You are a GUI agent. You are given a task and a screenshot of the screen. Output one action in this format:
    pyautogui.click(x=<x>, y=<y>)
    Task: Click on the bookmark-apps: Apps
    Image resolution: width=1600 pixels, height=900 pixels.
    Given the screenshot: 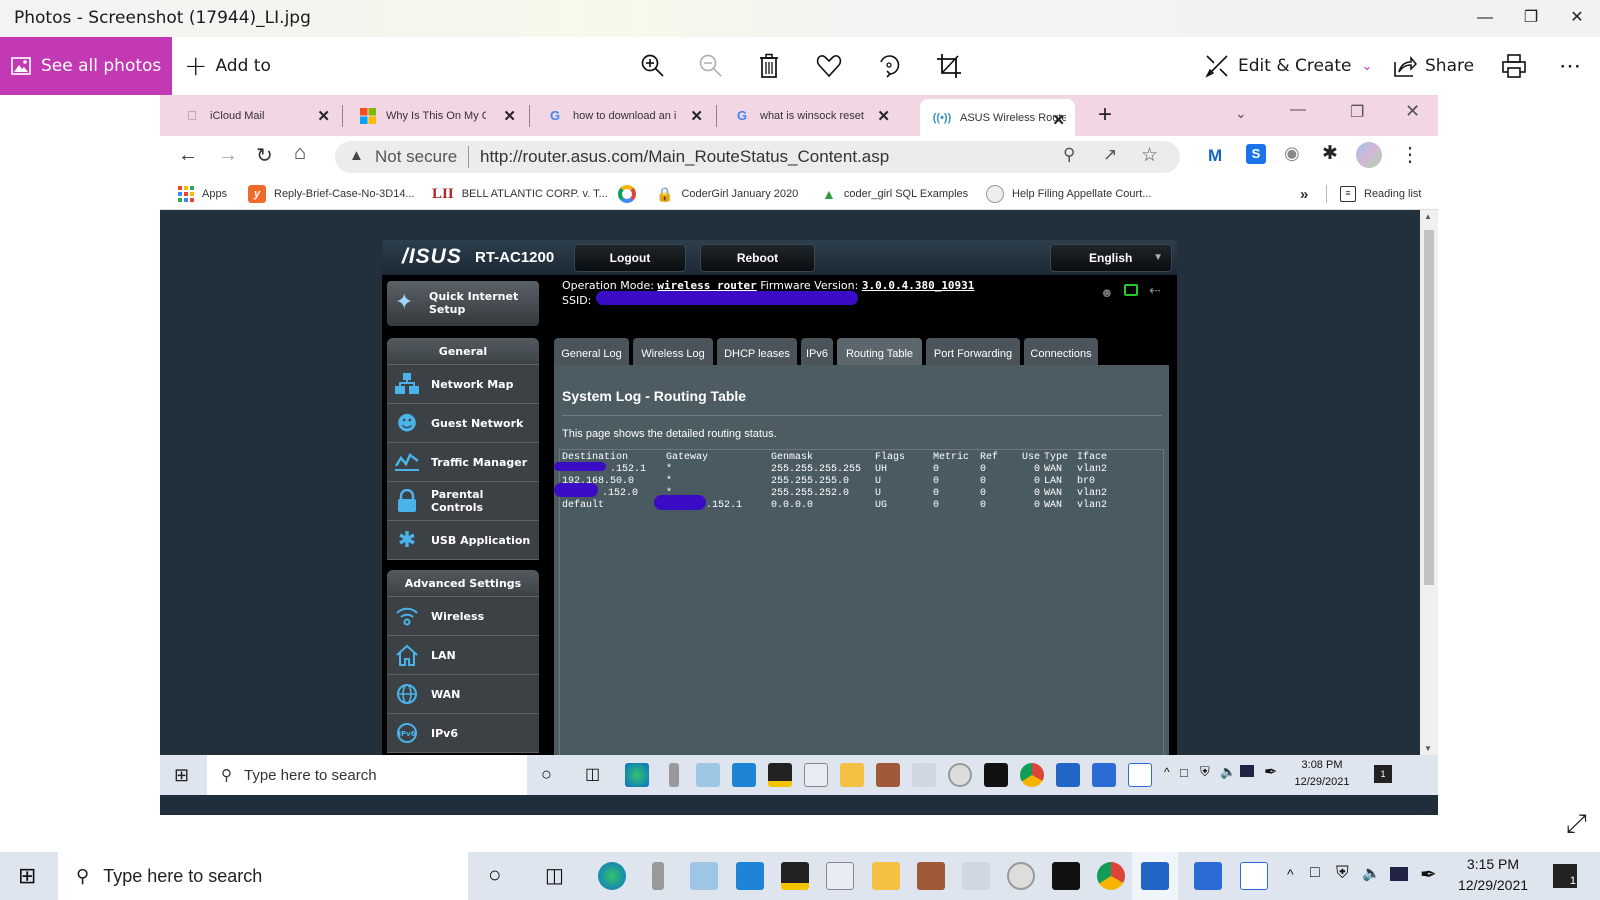 What is the action you would take?
    pyautogui.click(x=202, y=194)
    